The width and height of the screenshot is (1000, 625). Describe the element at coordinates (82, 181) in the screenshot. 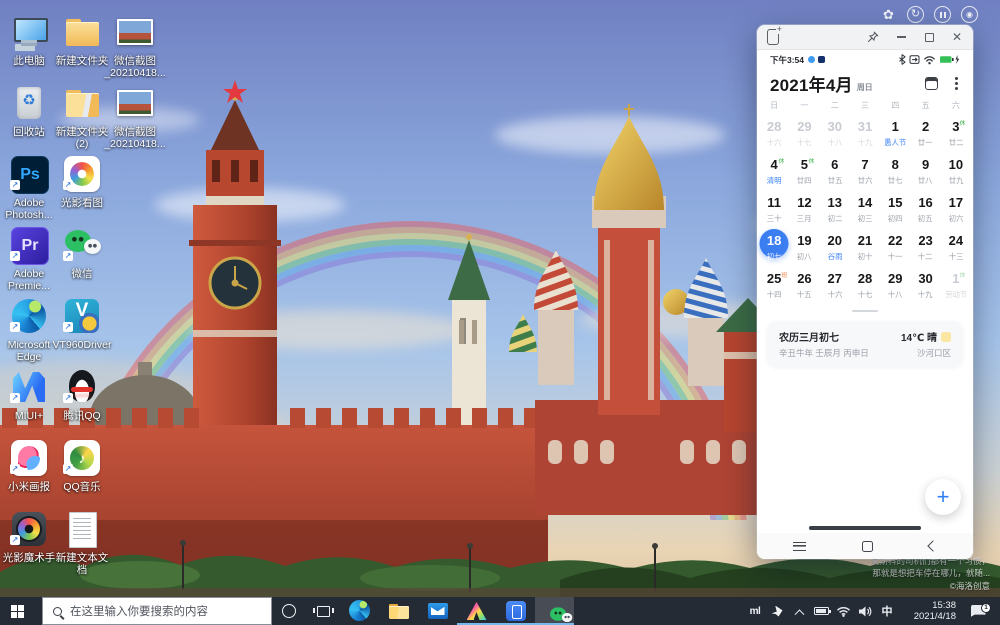

I see `desktop-icon-viewer: ↗ 光影看图` at that location.